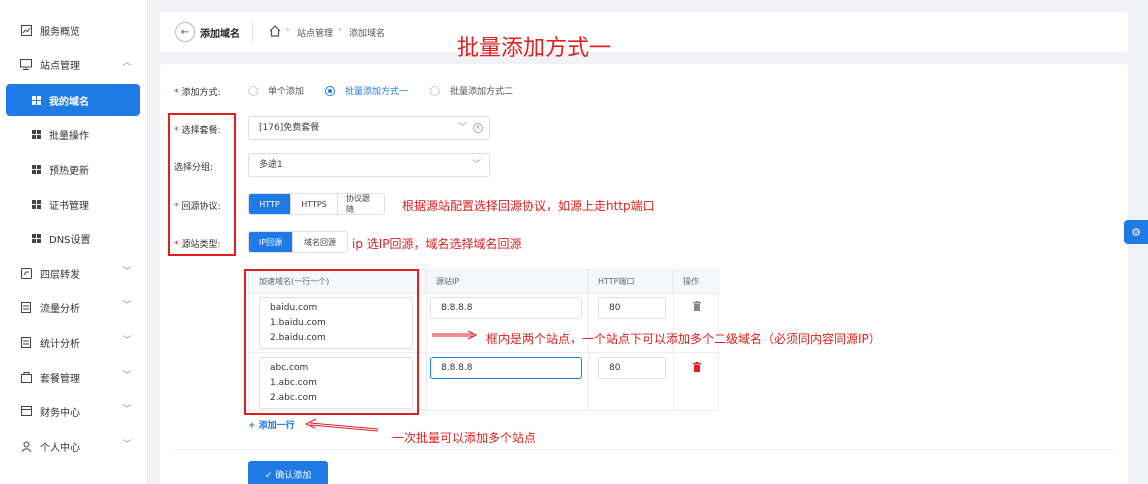 This screenshot has width=1148, height=484. I want to click on nav-finance: 财务中心 ﹀, so click(74, 411).